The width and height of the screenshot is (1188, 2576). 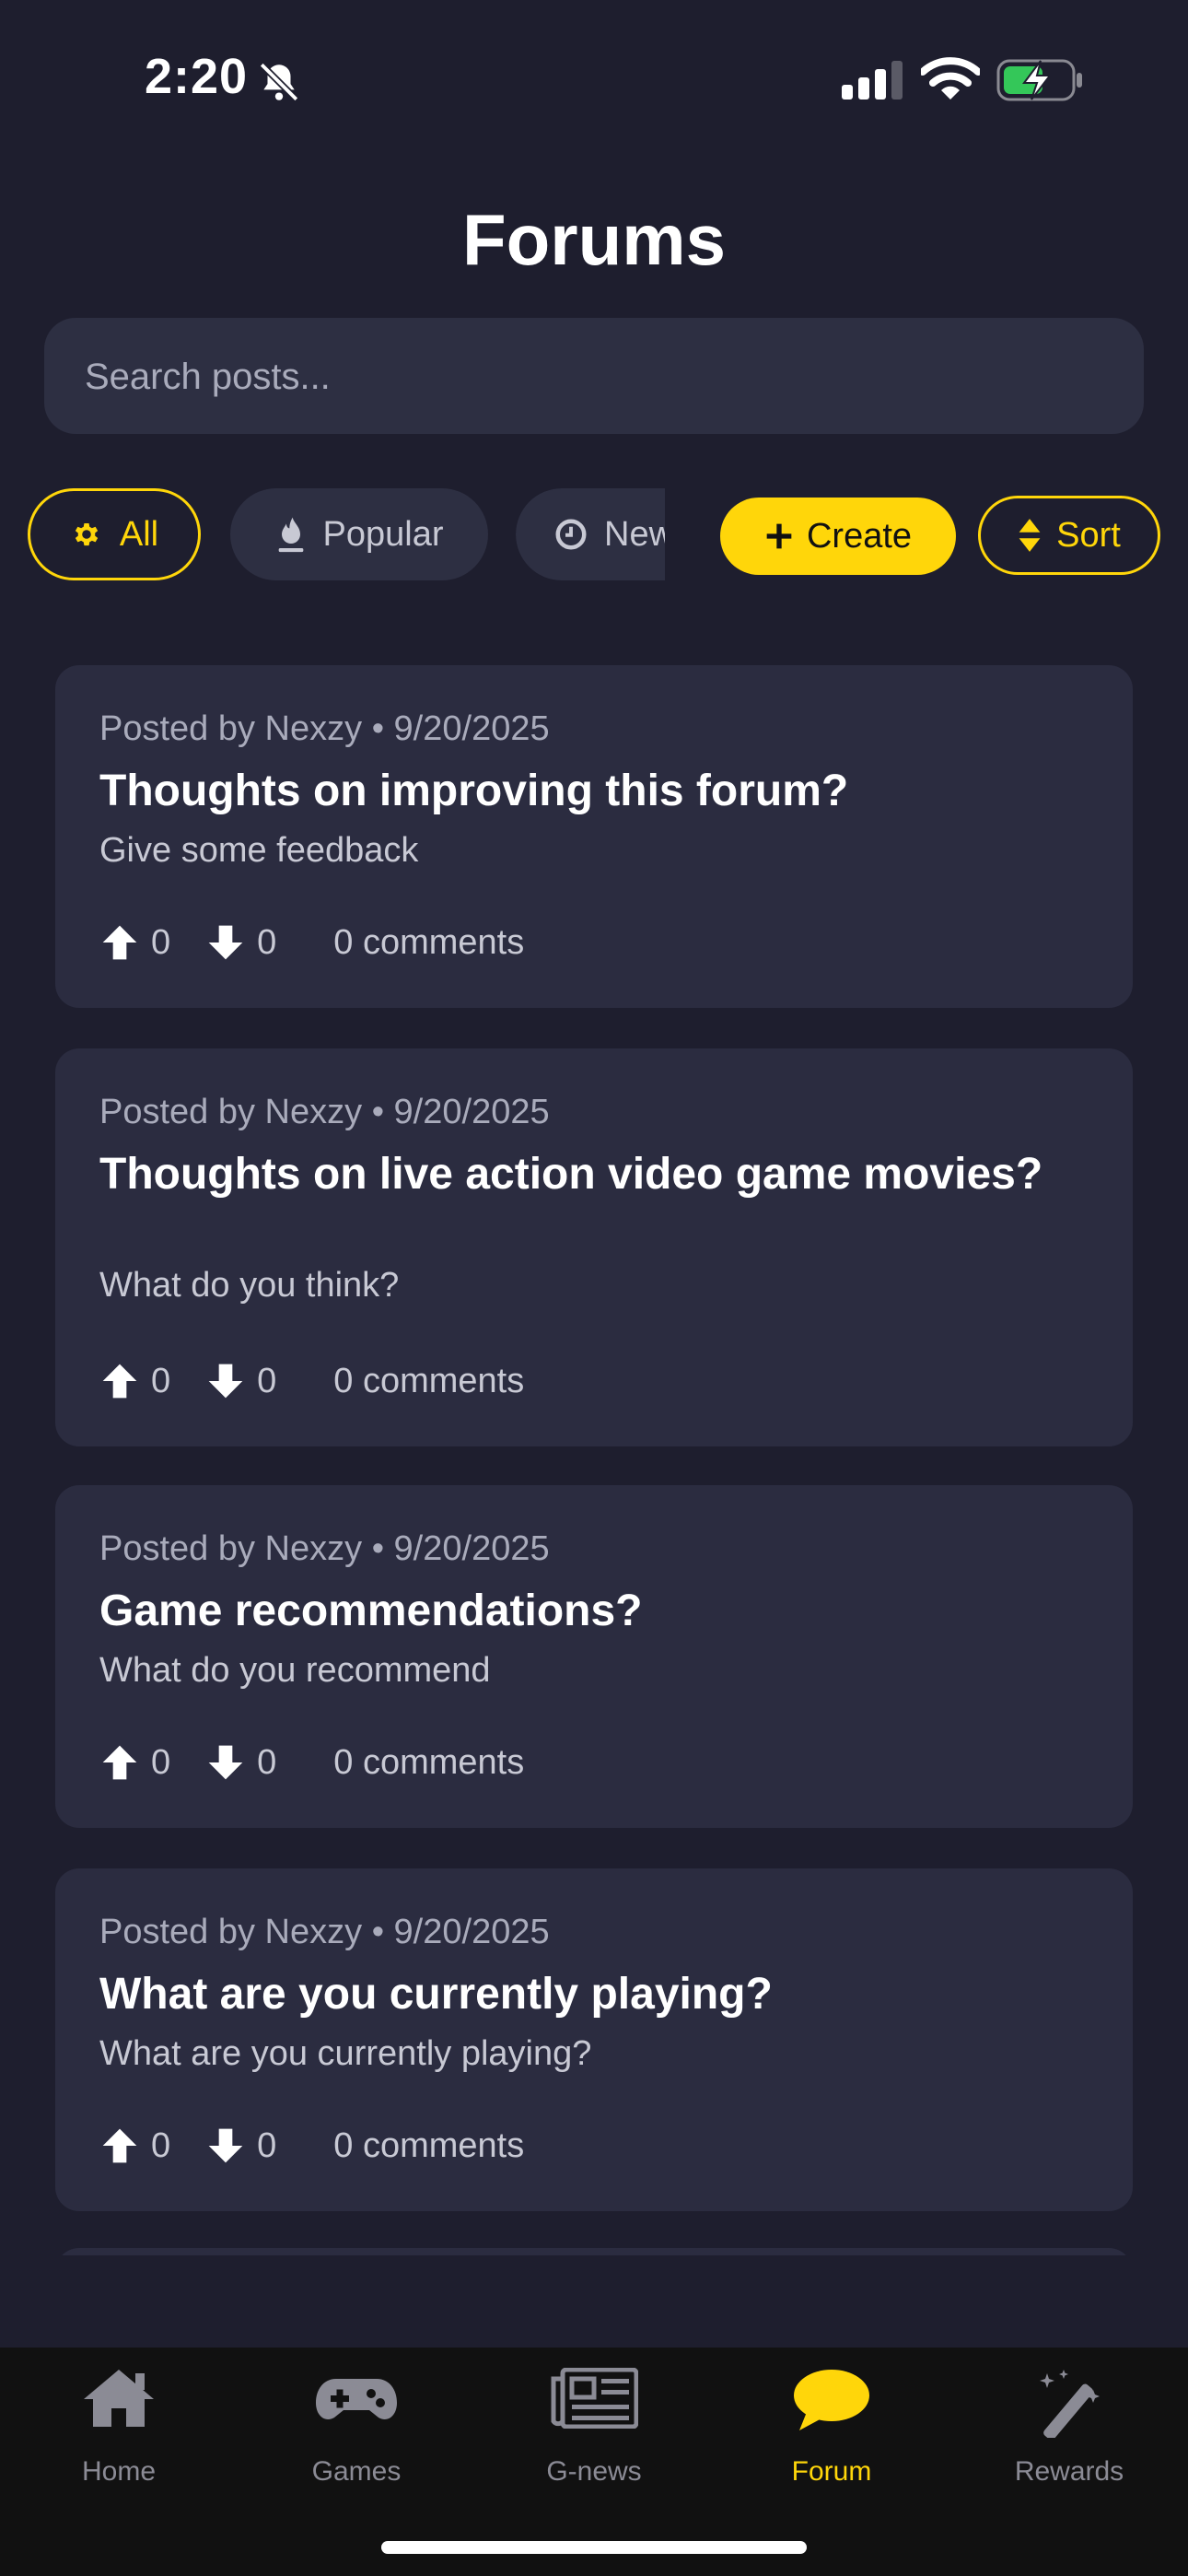 What do you see at coordinates (594, 2301) in the screenshot?
I see `list-bottom-spacer` at bounding box center [594, 2301].